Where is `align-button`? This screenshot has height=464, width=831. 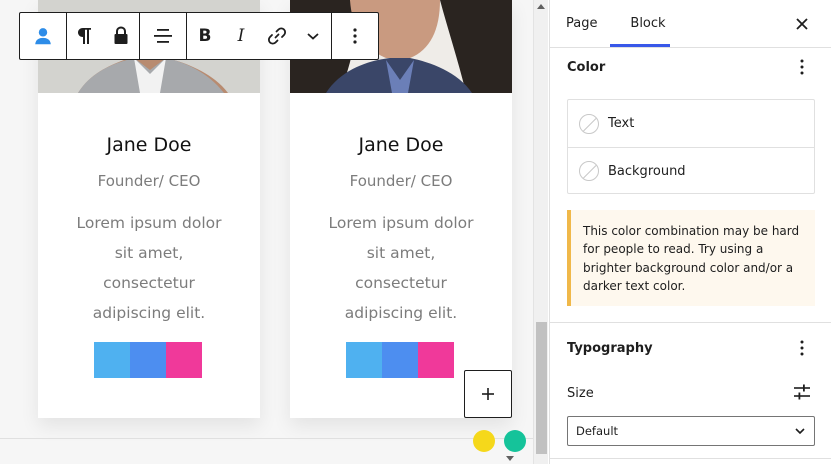 align-button is located at coordinates (163, 36).